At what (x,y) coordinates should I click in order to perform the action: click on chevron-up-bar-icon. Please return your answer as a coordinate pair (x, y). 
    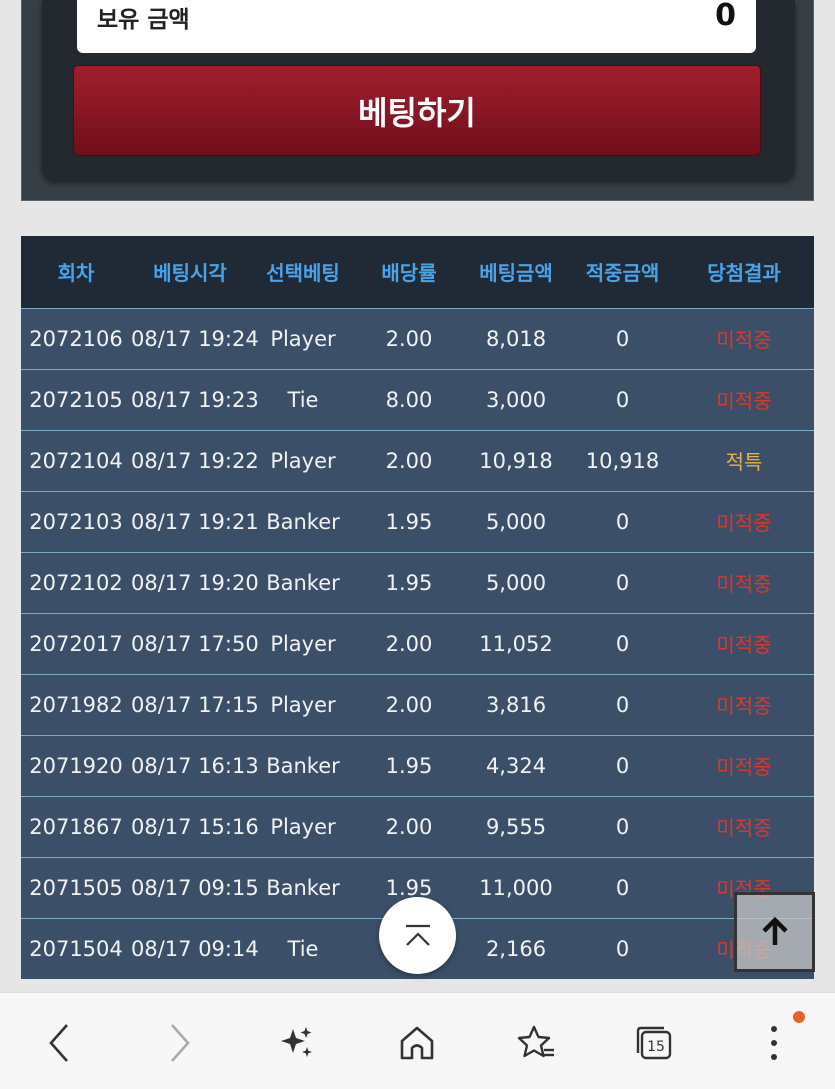
    Looking at the image, I should click on (417, 935).